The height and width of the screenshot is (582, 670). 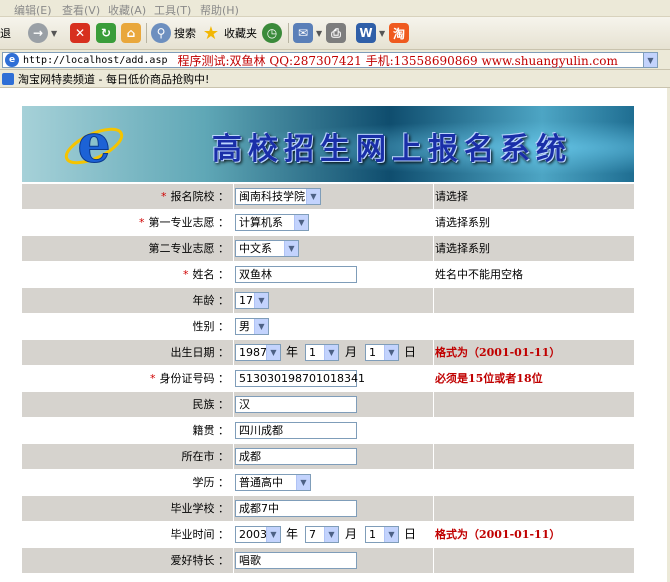 I want to click on name-input: 双鱼林, so click(x=296, y=274).